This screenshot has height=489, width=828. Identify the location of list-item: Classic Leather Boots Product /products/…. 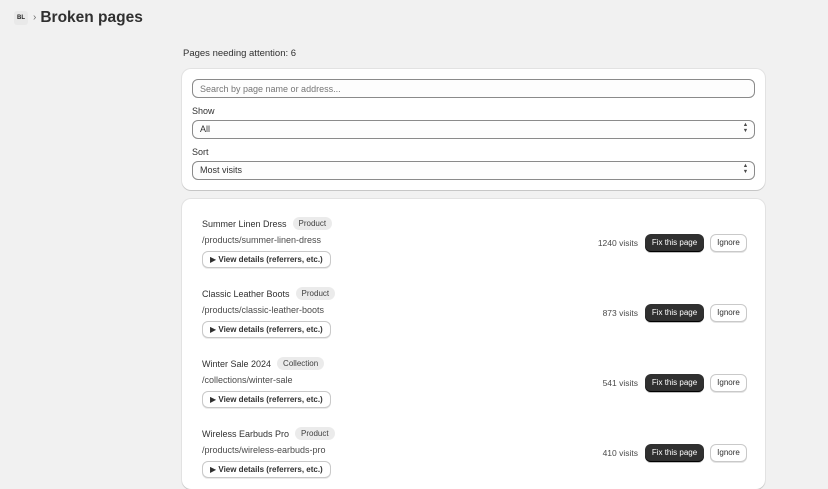
(474, 304).